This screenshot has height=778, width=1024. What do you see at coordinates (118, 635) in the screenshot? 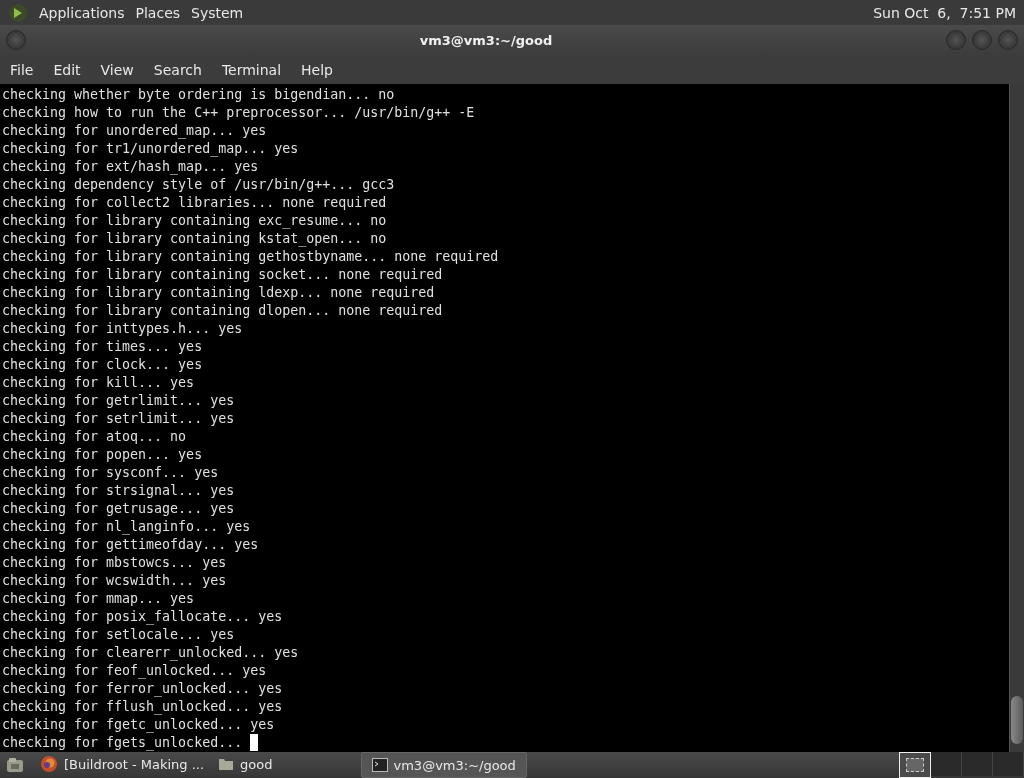
I see `terminal-line: checking for setlocale... yes` at bounding box center [118, 635].